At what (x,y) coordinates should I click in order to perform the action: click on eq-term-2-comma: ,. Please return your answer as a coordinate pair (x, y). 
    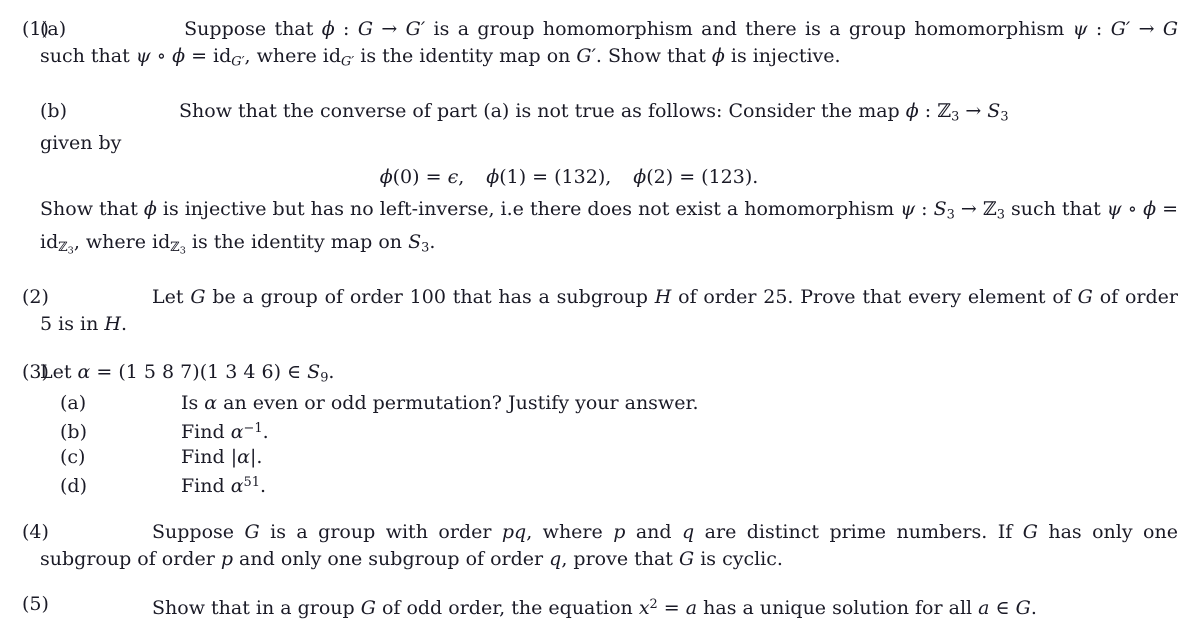
    Looking at the image, I should click on (608, 177).